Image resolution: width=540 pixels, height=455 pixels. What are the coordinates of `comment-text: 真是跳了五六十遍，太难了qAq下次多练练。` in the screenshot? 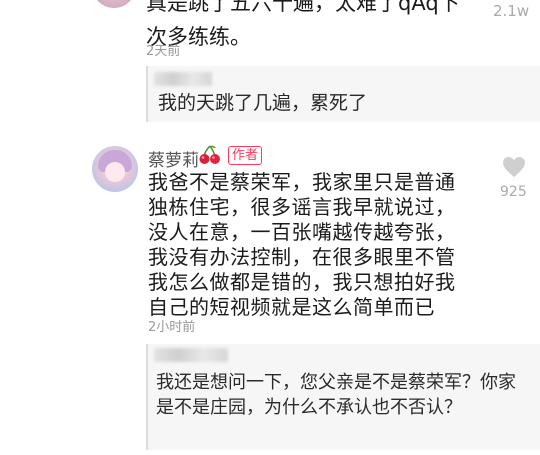 It's located at (303, 24).